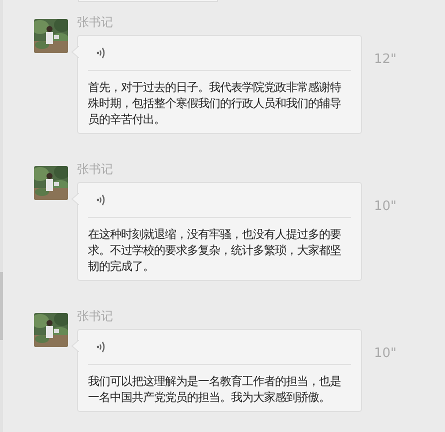 This screenshot has width=445, height=432. I want to click on message-text: 在这种时刻就退缩，没有牢骚，也没有人提过多的要求。不过学校的要求多复杂，统计多繁琐，大家都坚韧的完成了。, so click(215, 250).